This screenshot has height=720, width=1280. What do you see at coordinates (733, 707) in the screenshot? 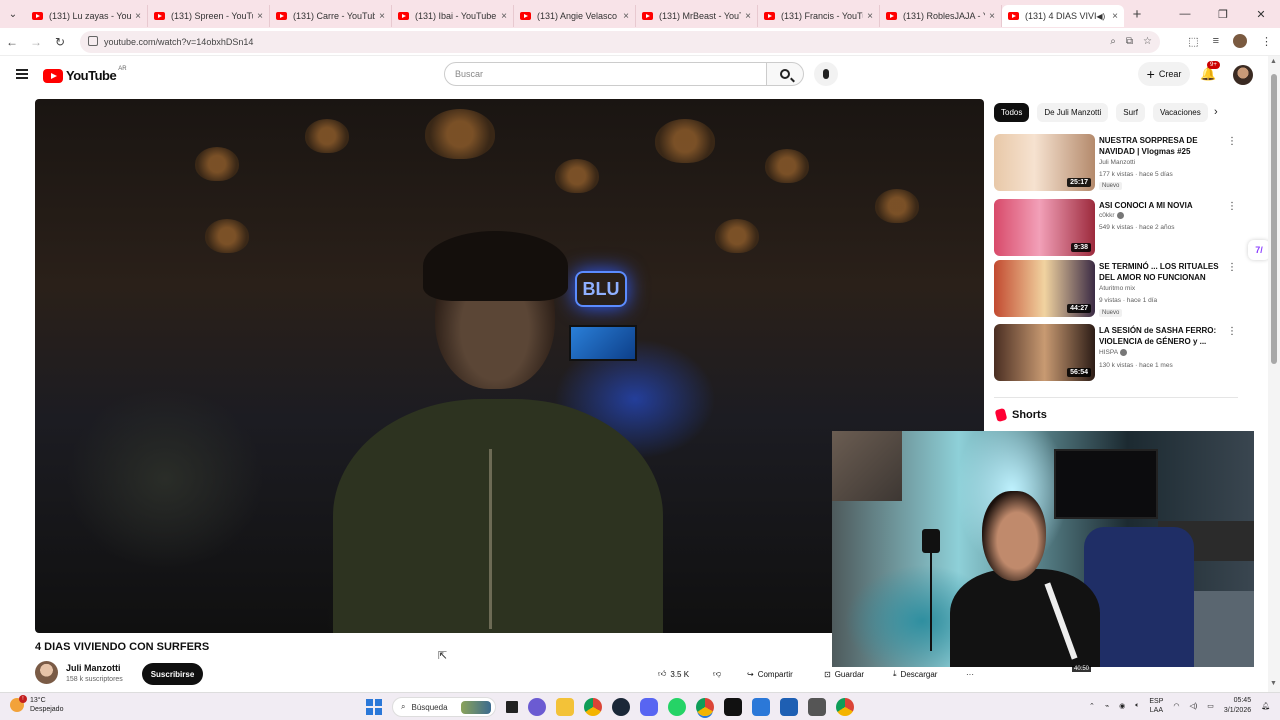
I see `tiktok-icon` at bounding box center [733, 707].